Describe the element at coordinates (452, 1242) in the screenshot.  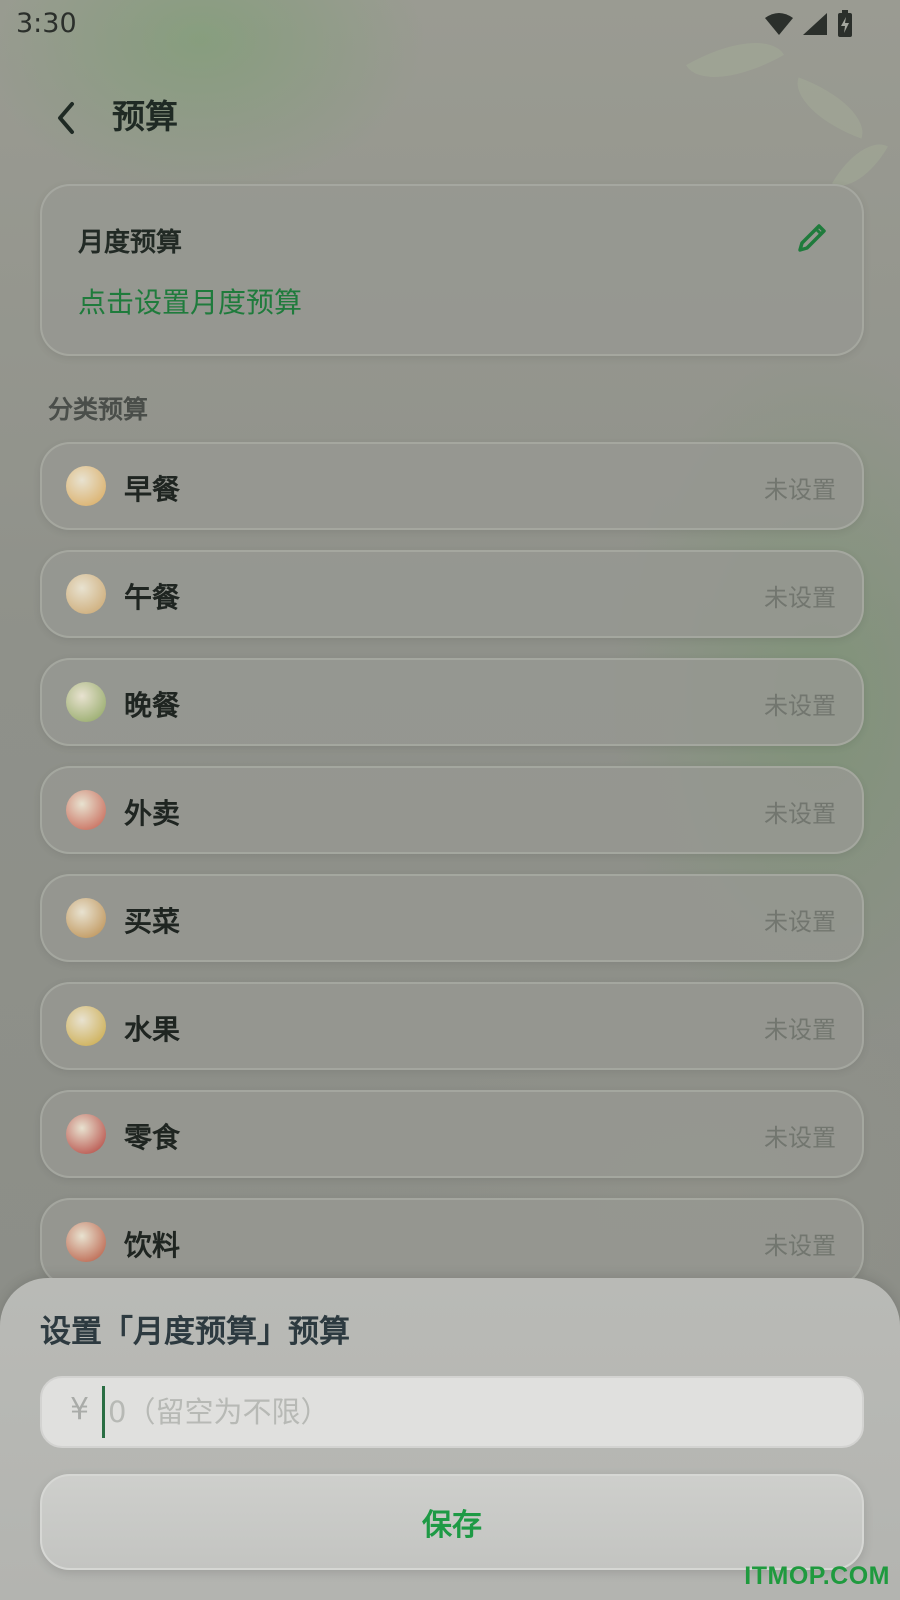
I see `category-row: 饮料 未设置` at that location.